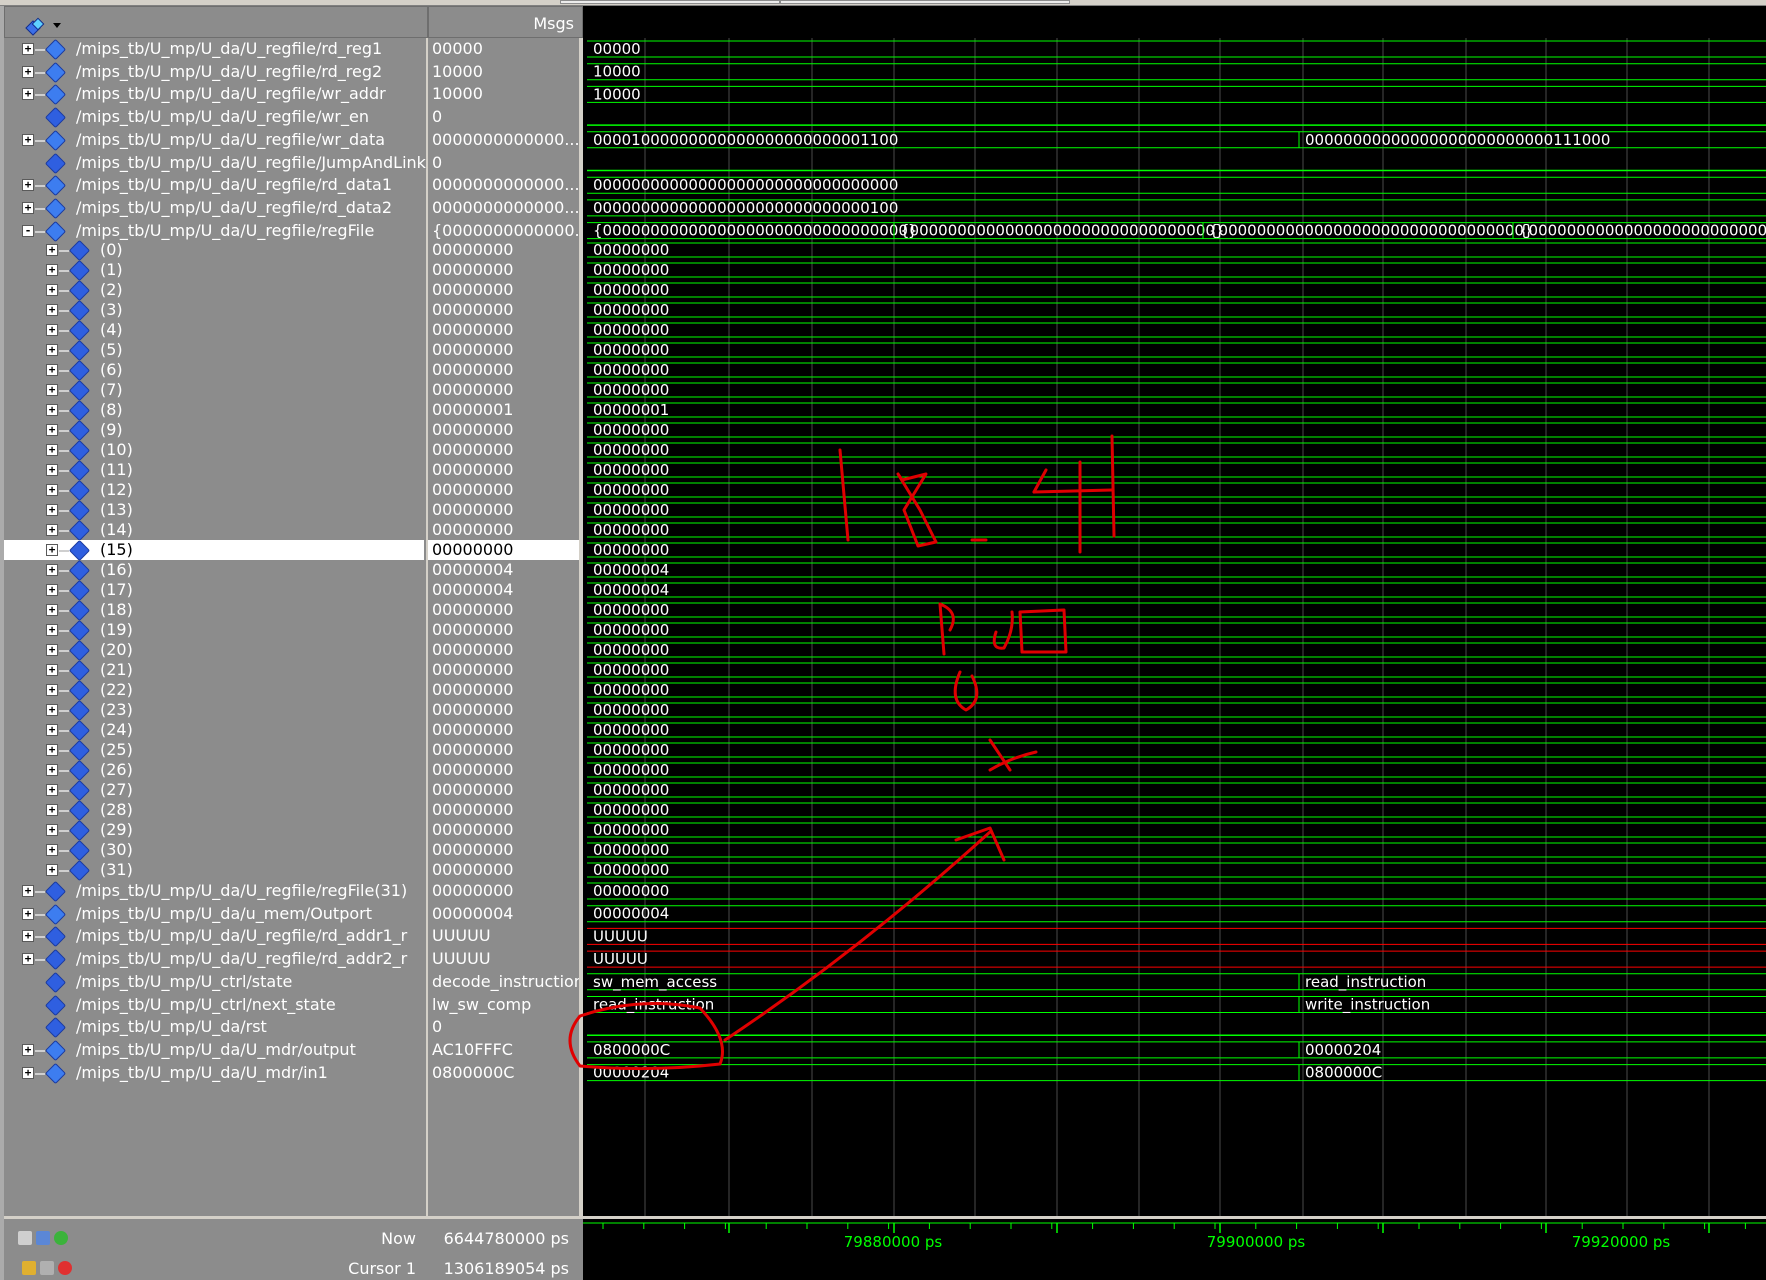 The height and width of the screenshot is (1280, 1766). What do you see at coordinates (214, 810) in the screenshot?
I see `signal-row: + (28)` at bounding box center [214, 810].